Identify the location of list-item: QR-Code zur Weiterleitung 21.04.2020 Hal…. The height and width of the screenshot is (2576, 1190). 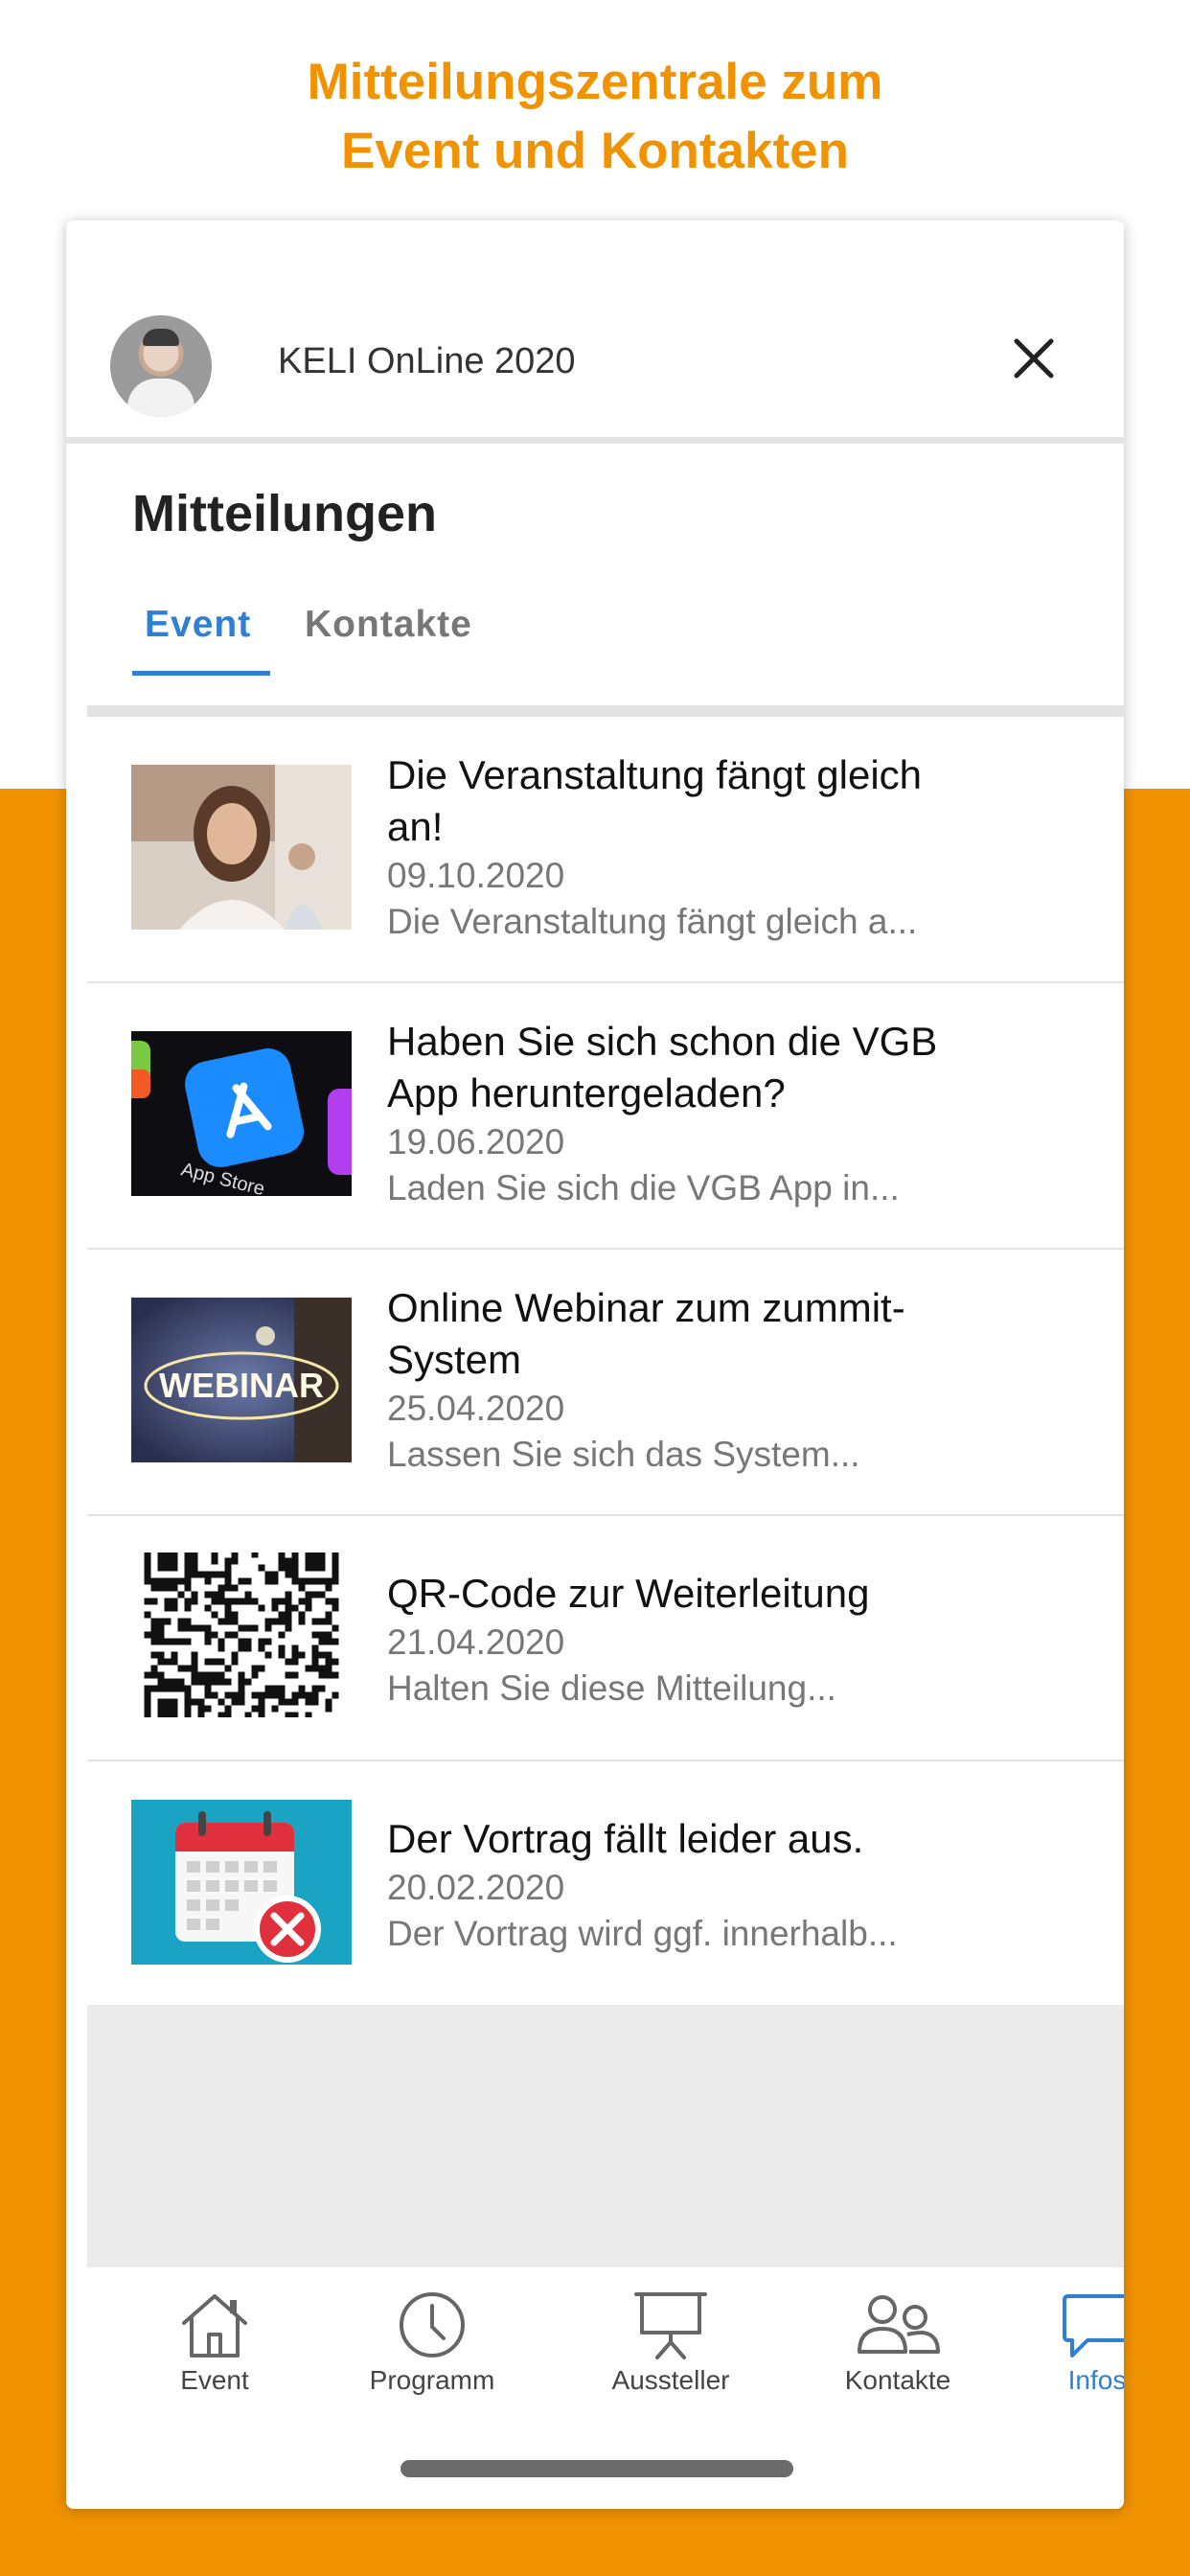
(606, 1638).